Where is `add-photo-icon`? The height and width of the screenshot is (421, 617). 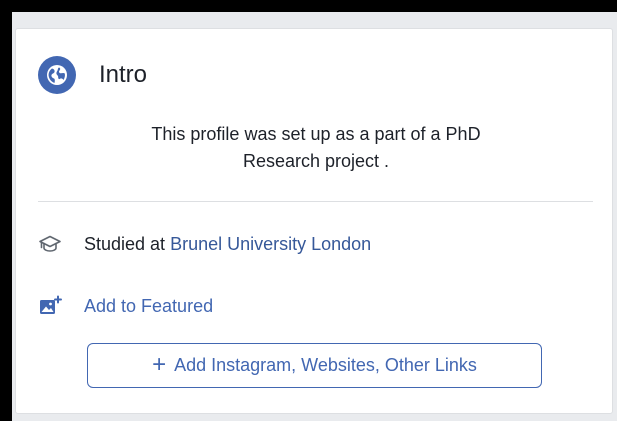 add-photo-icon is located at coordinates (50, 306).